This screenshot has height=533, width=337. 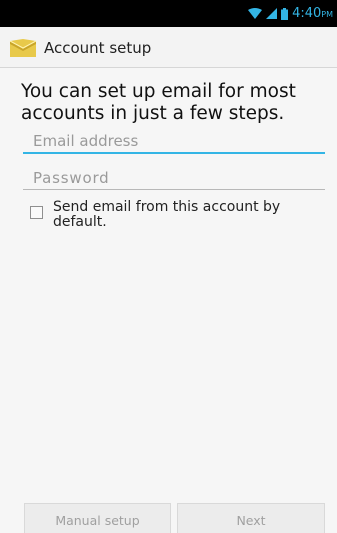 I want to click on wifi-icon, so click(x=255, y=13).